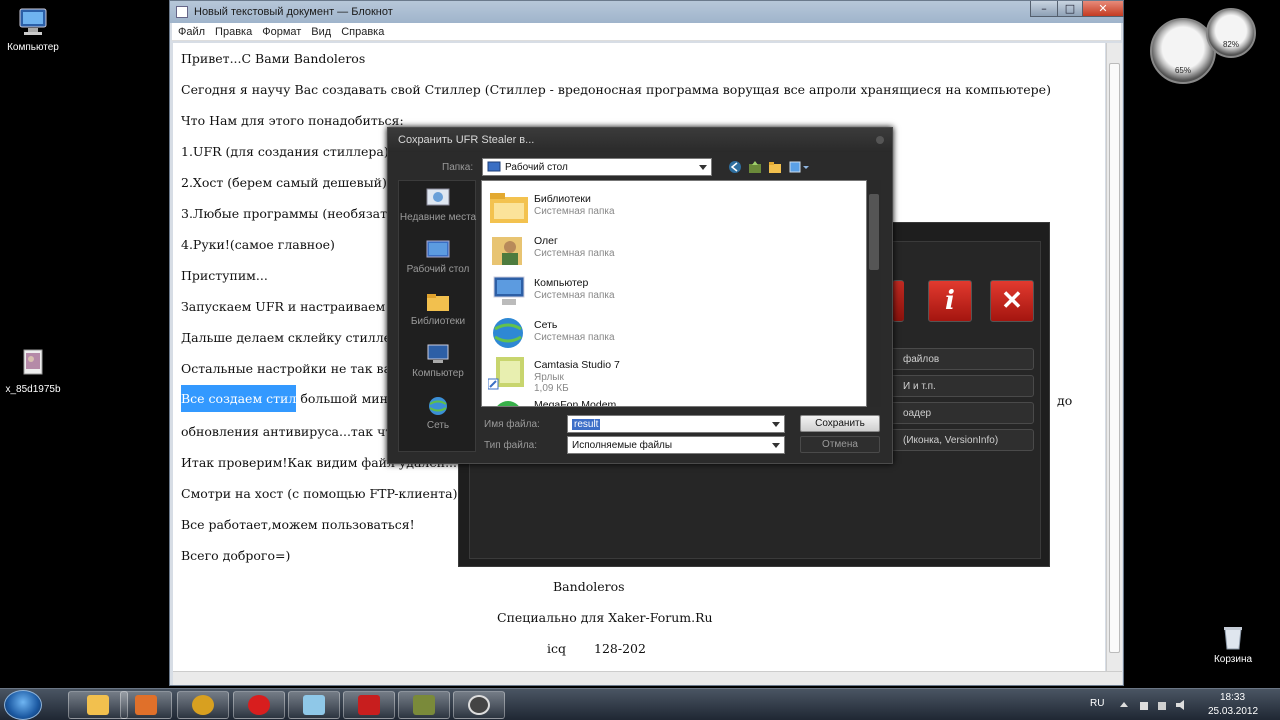 The height and width of the screenshot is (720, 1280). Describe the element at coordinates (962, 359) in the screenshot. I see `ufr-option: файлов` at that location.